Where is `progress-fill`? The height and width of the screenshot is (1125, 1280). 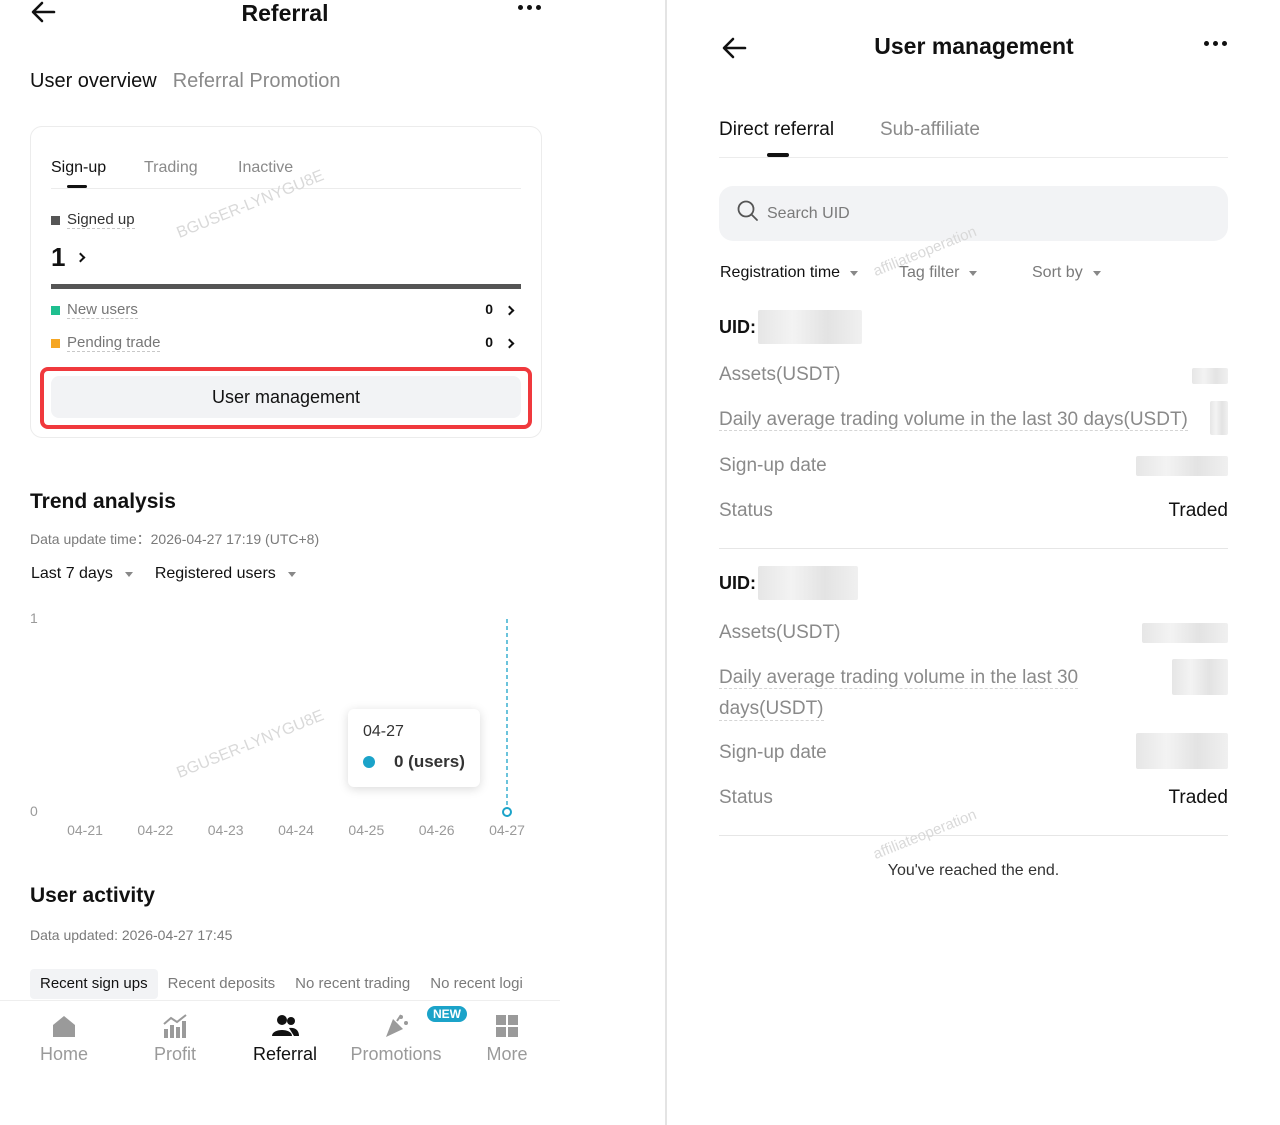 progress-fill is located at coordinates (286, 286).